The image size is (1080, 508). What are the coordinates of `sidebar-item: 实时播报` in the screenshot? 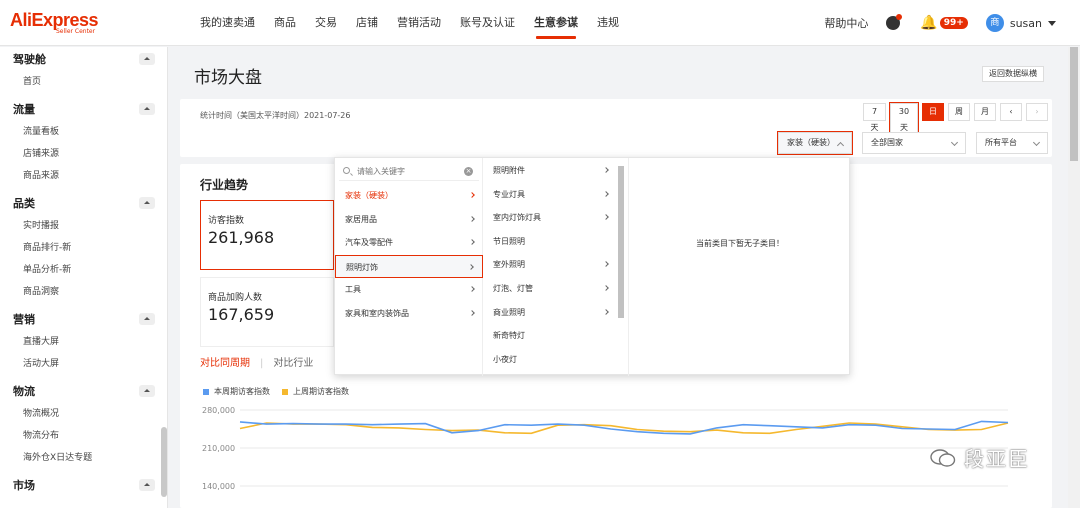 It's located at (83, 226).